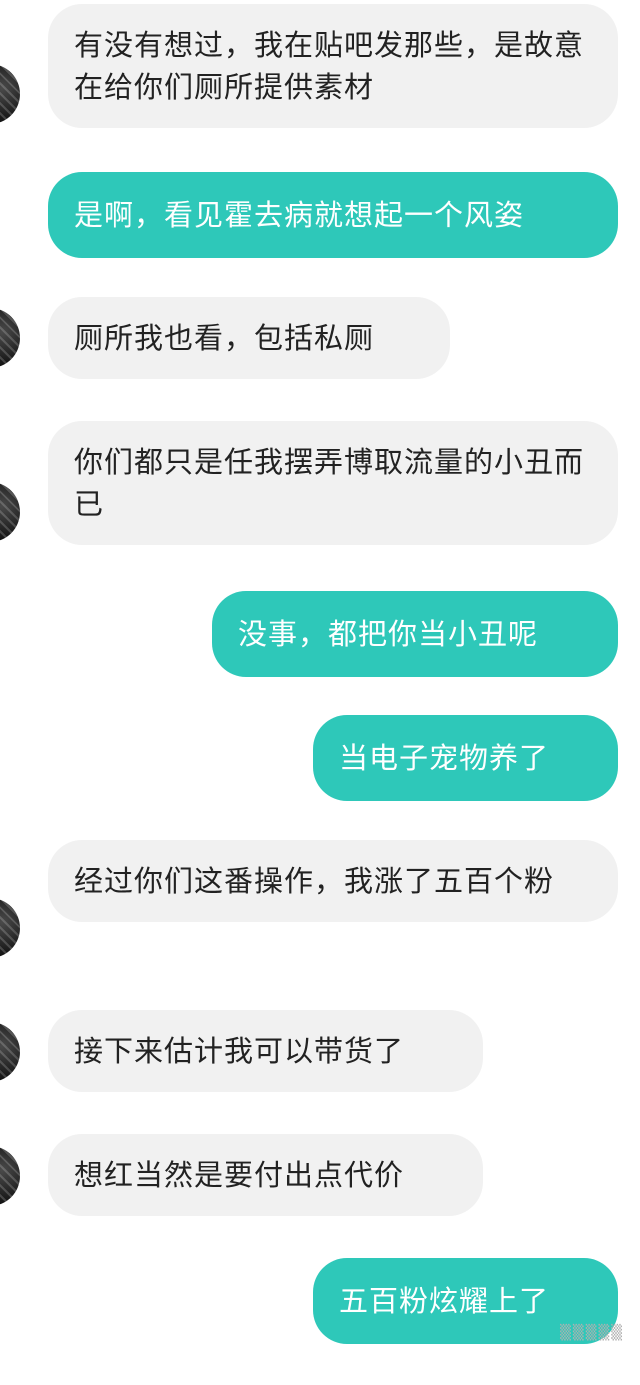 The image size is (640, 1385). I want to click on message-bubble-outgoing: 没事，都把你当小丑呢, so click(415, 634).